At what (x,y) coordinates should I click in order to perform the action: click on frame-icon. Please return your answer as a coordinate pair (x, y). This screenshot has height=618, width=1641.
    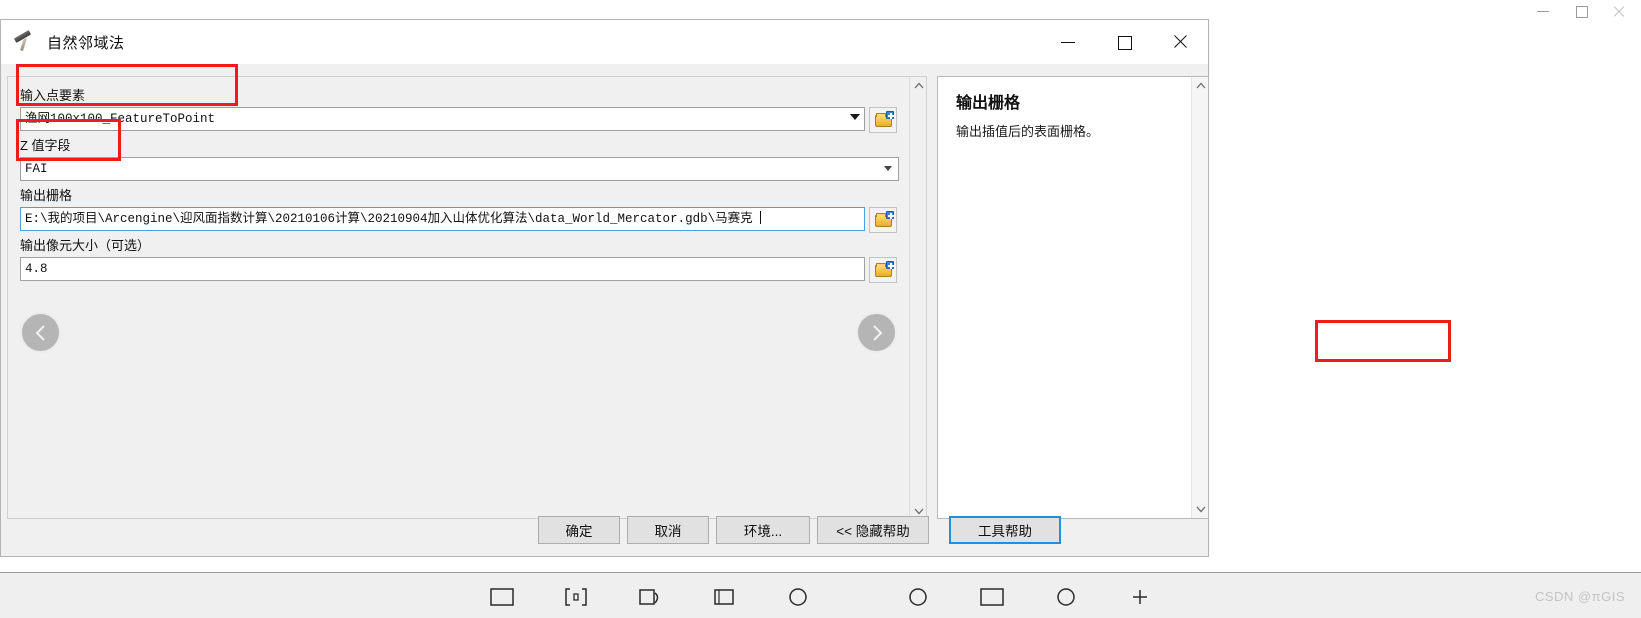
    Looking at the image, I should click on (725, 598).